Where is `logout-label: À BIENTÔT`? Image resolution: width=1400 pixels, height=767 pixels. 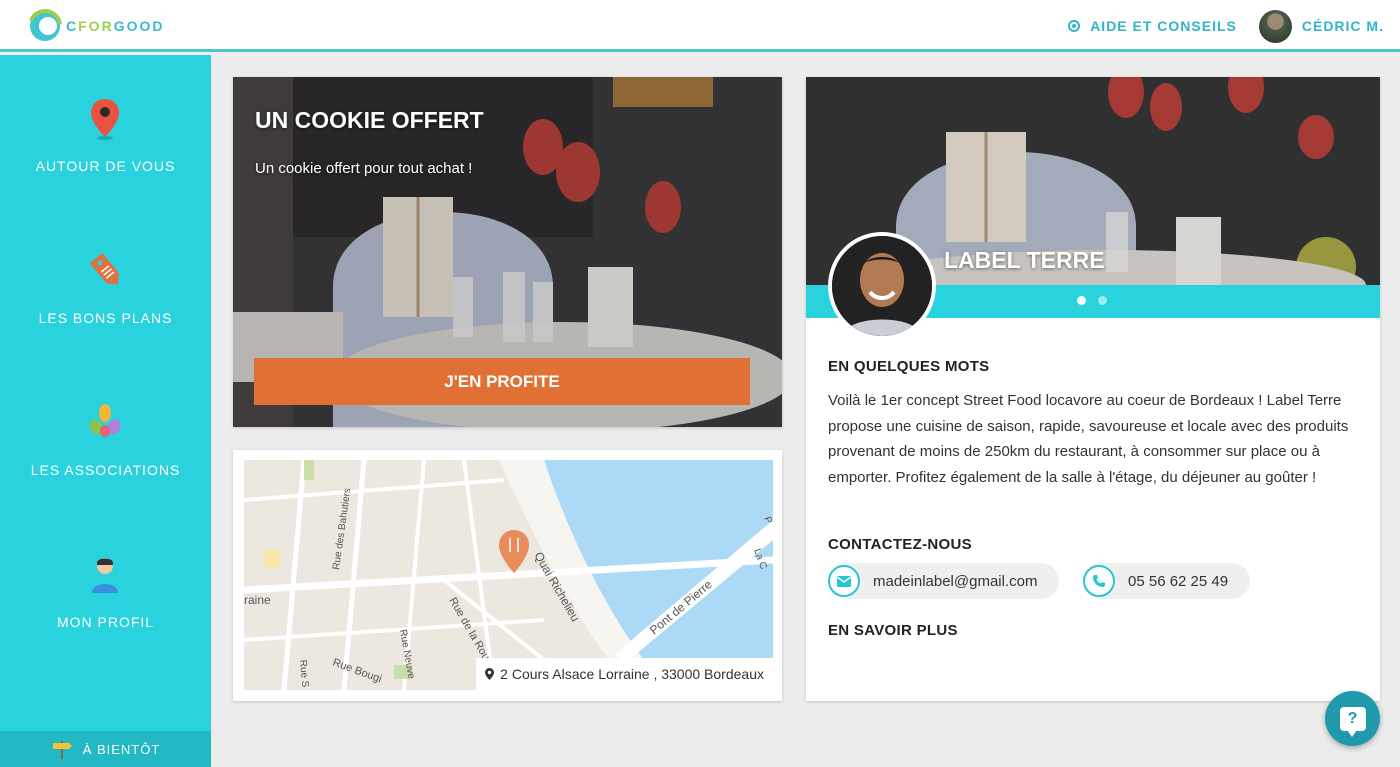 logout-label: À BIENTÔT is located at coordinates (121, 749).